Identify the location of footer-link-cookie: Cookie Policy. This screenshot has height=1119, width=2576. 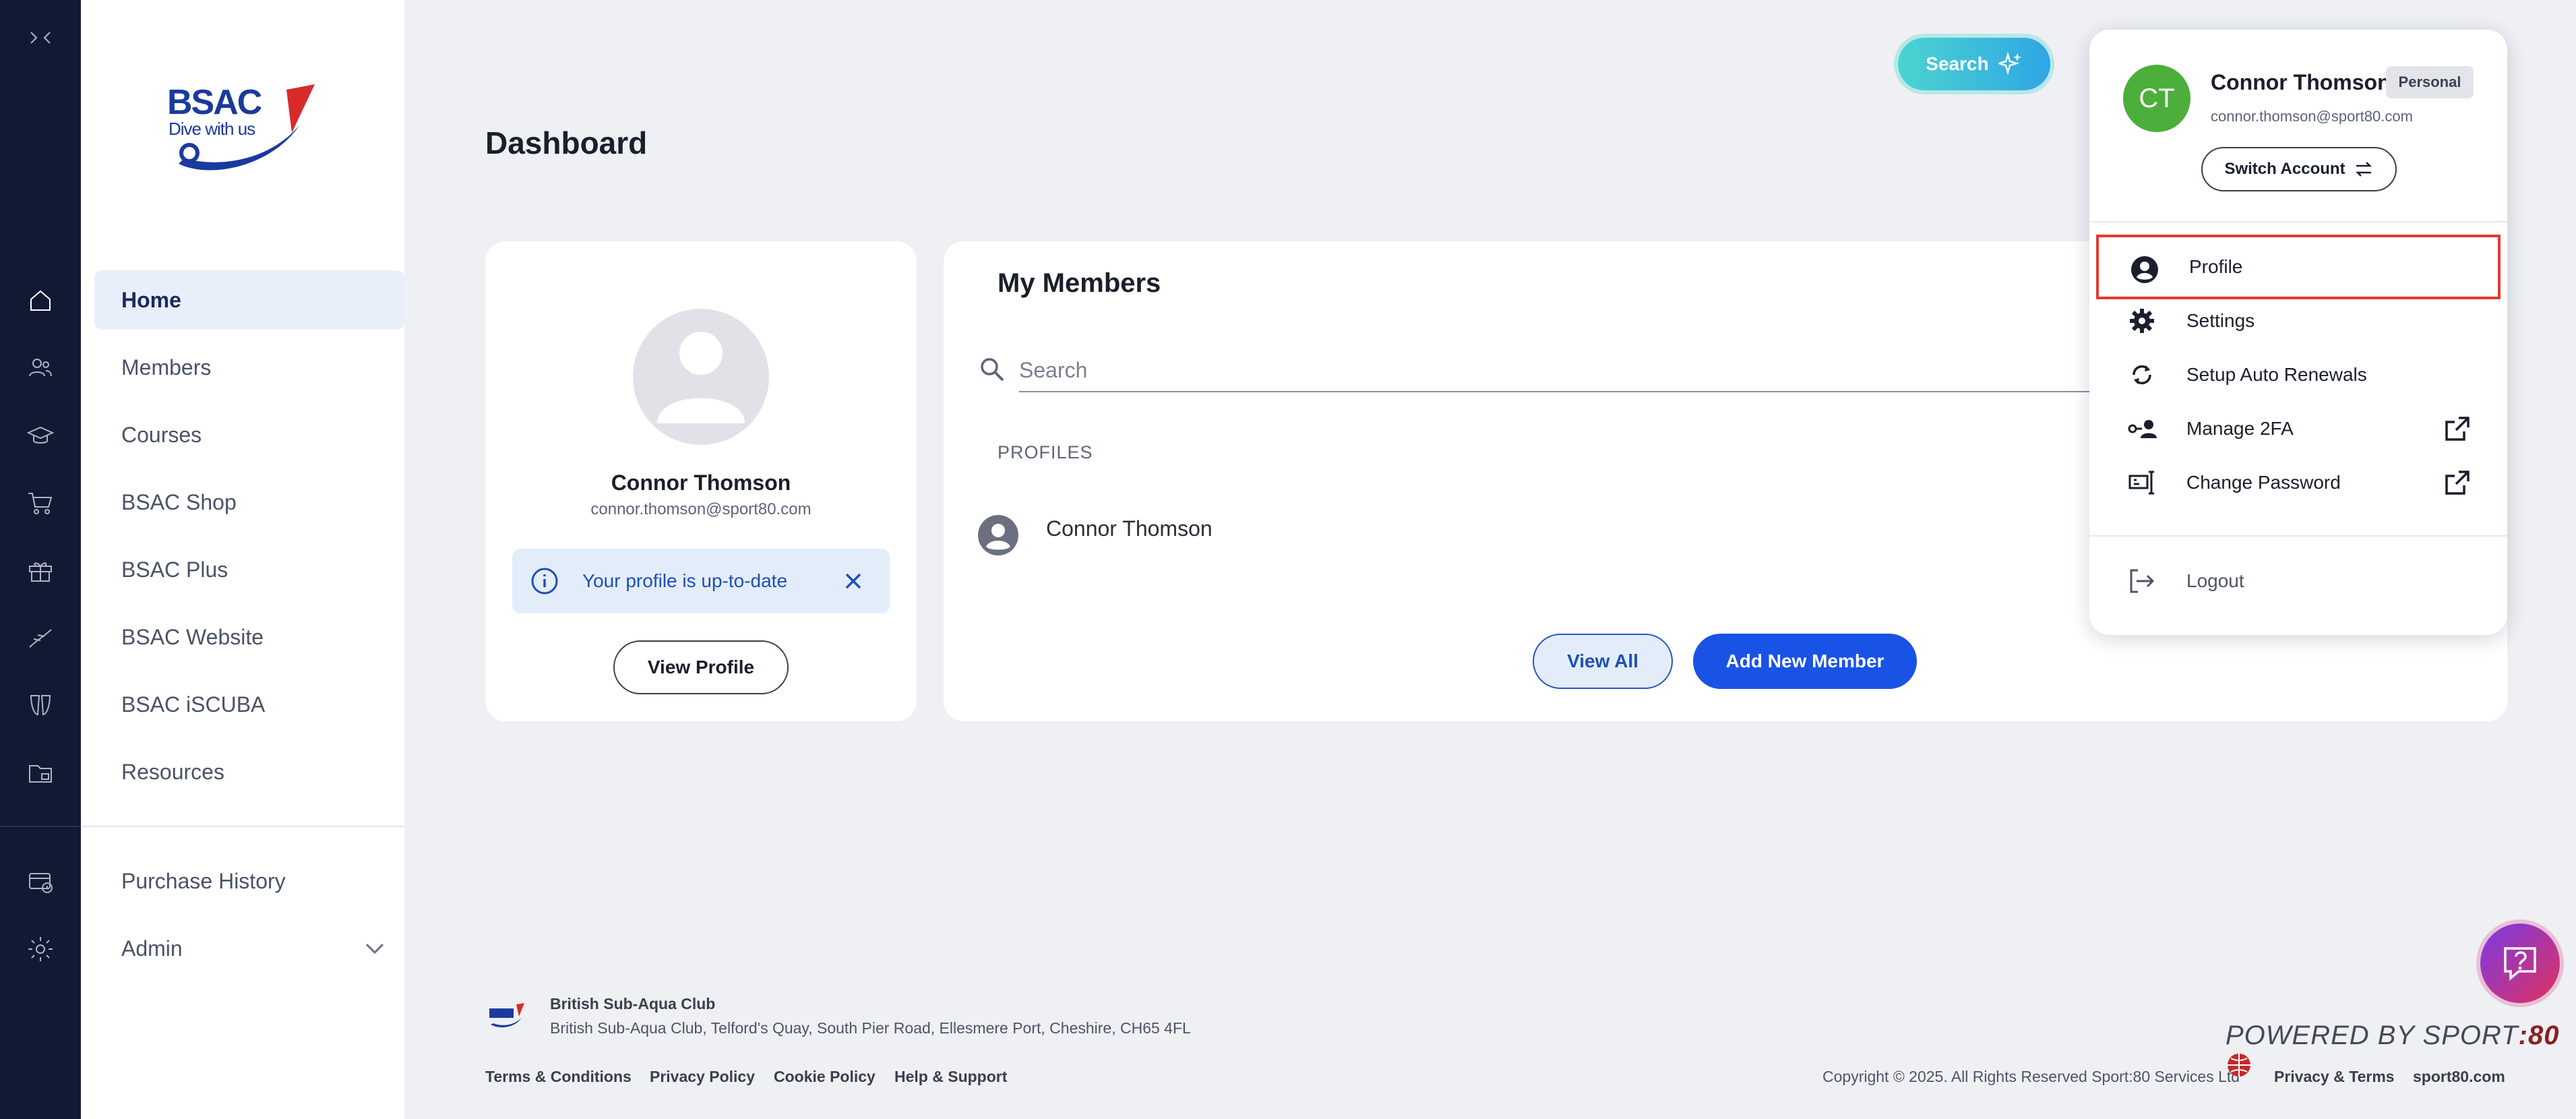
(825, 1077).